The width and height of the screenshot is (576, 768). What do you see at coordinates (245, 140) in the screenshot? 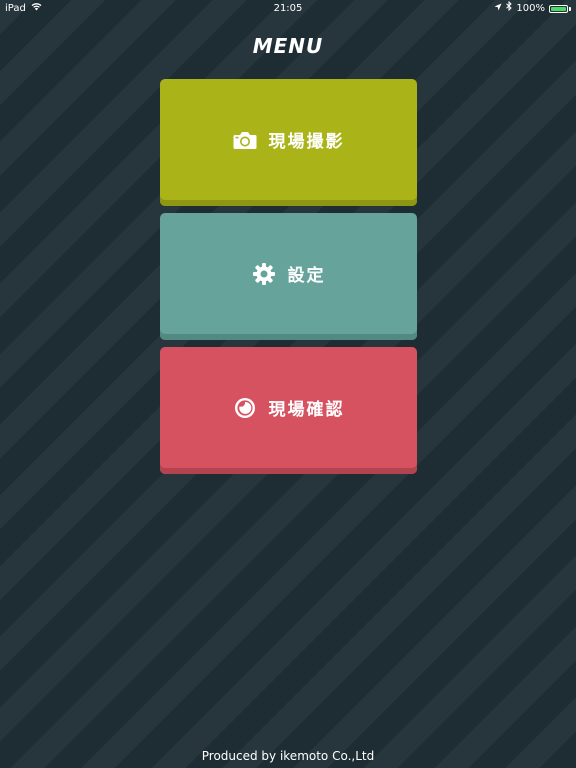
I see `camera-icon` at bounding box center [245, 140].